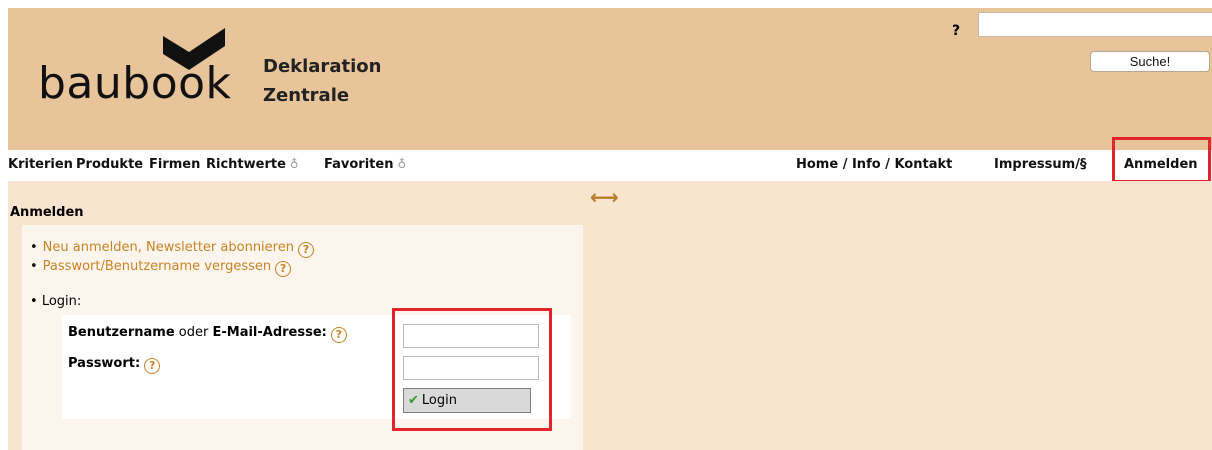 This screenshot has height=450, width=1212. I want to click on nav-favoriten: Favoriten ♁, so click(365, 164).